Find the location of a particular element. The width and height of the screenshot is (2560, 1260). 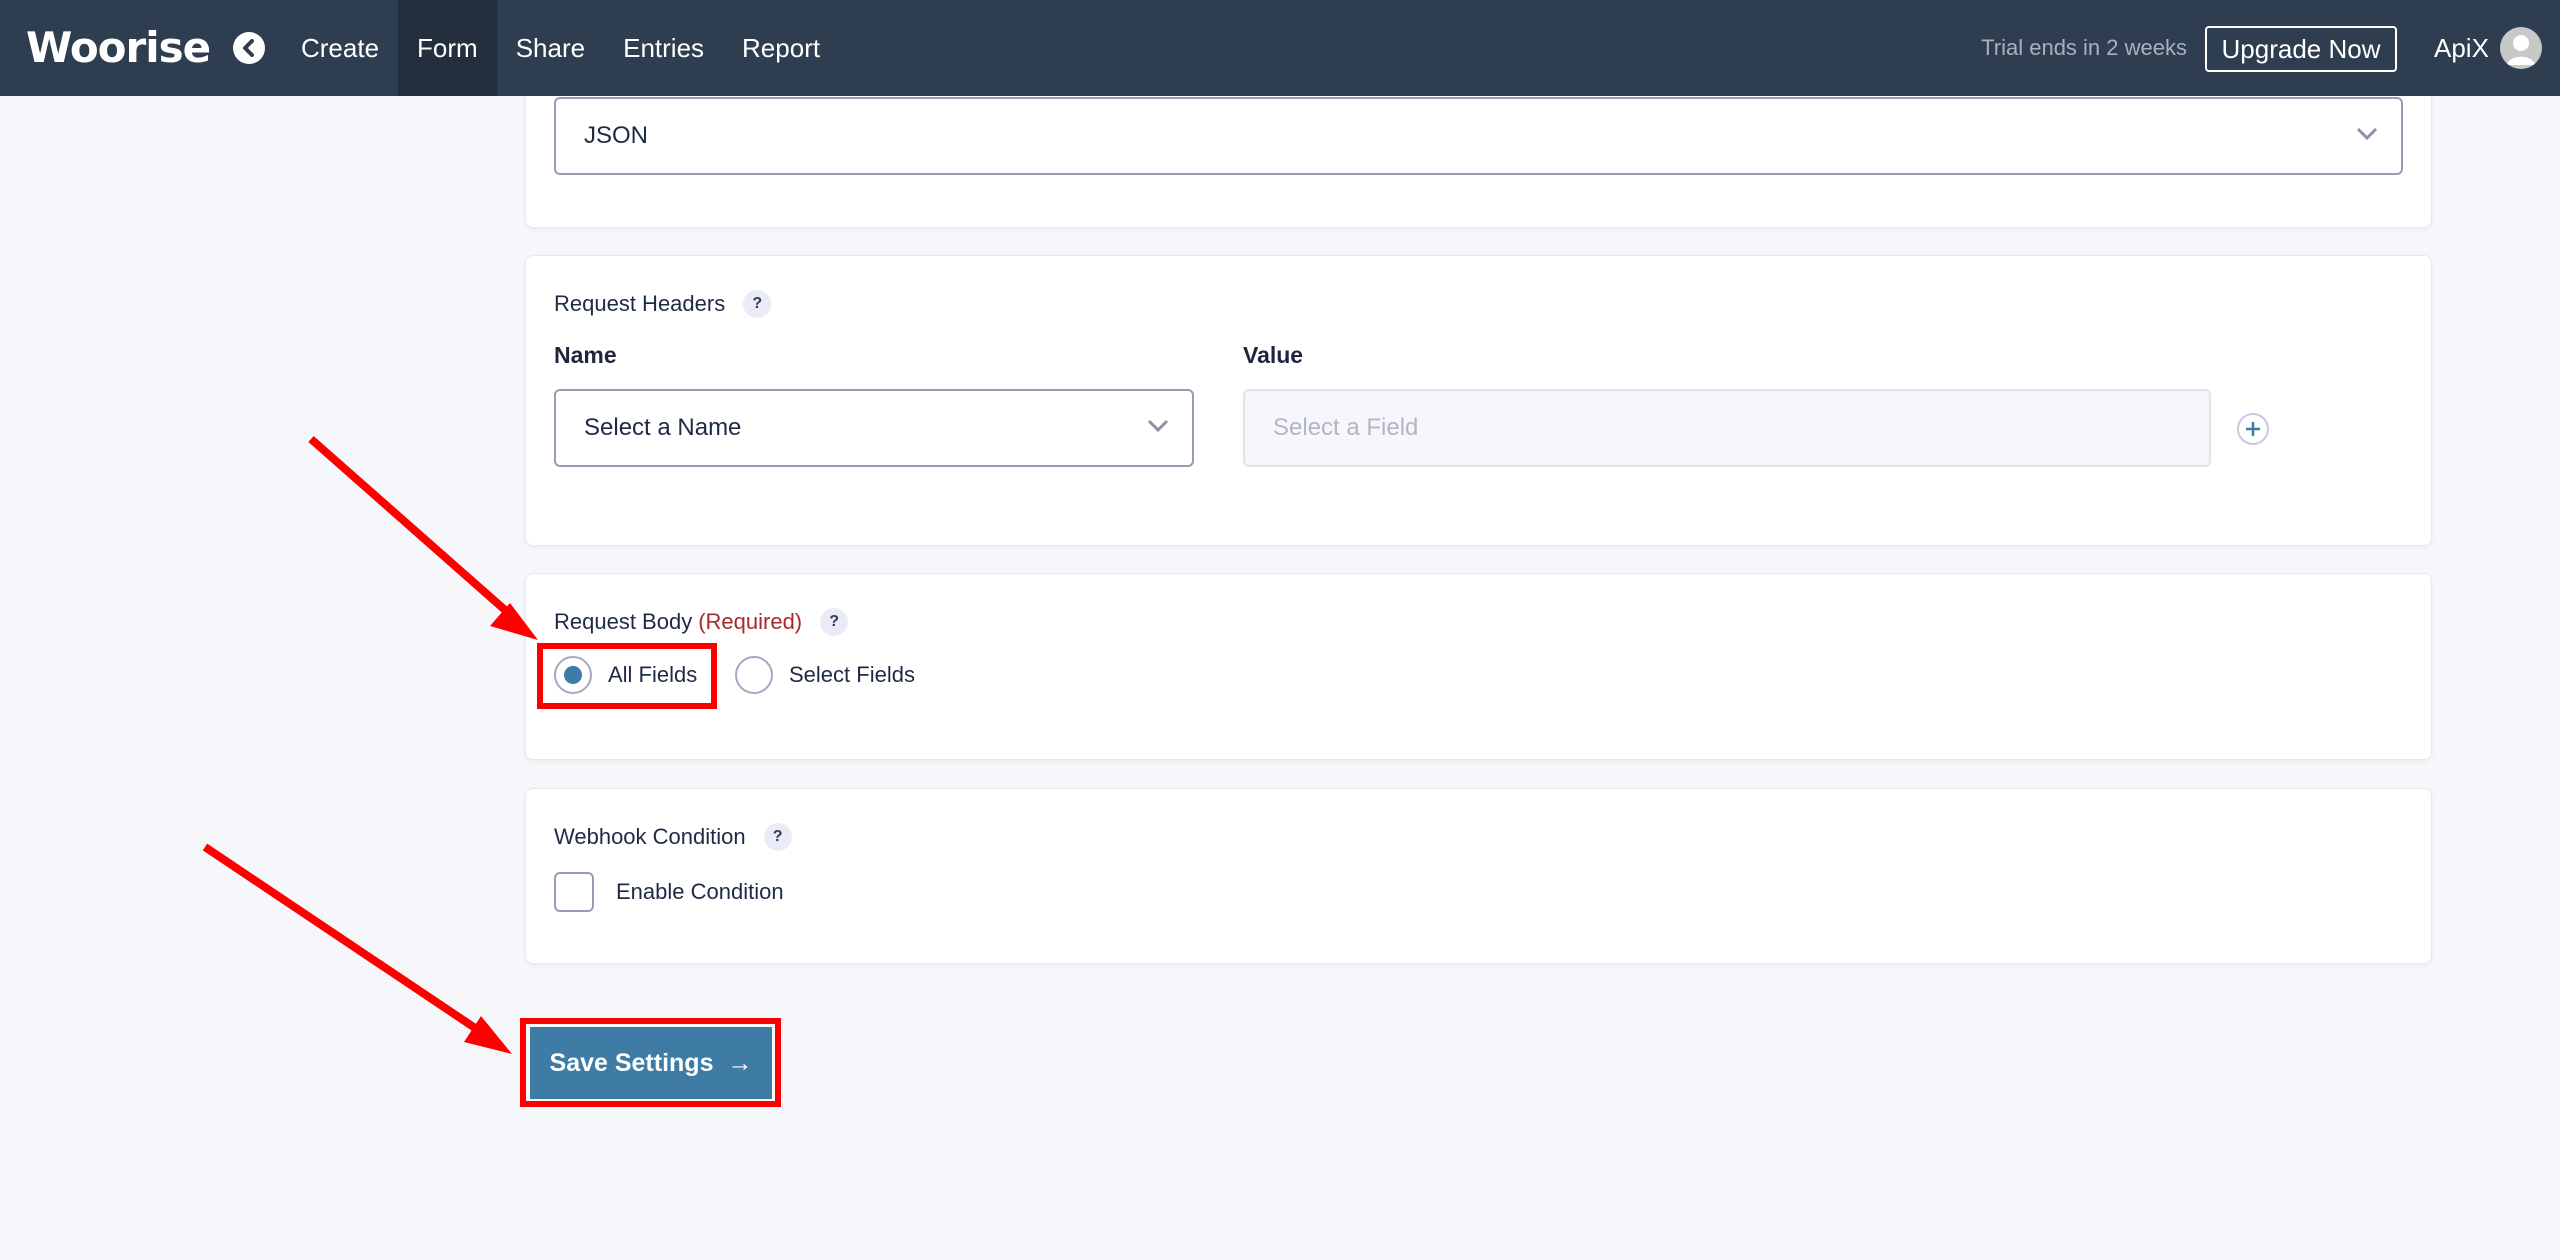

main-nav: Create Form Share Entries Report is located at coordinates (560, 48).